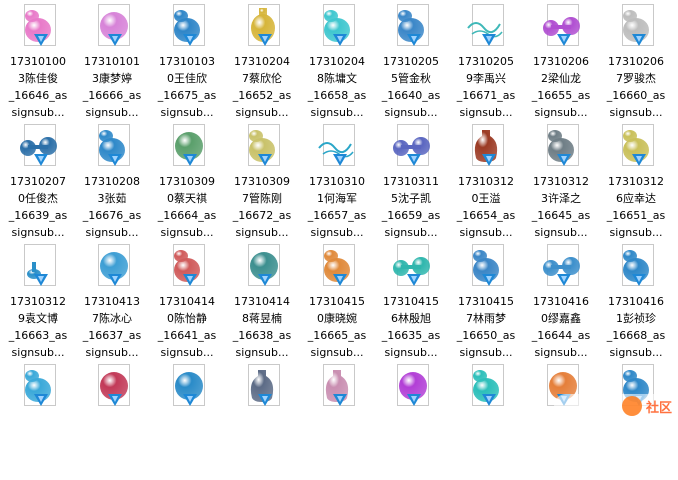 This screenshot has width=678, height=480. I want to click on file-name-line1: 17310310, so click(337, 181).